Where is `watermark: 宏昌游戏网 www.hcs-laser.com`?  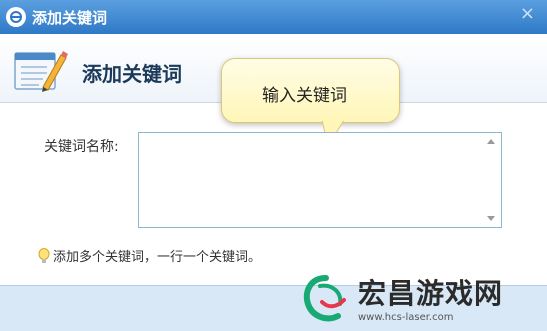 watermark: 宏昌游戏网 www.hcs-laser.com is located at coordinates (422, 300).